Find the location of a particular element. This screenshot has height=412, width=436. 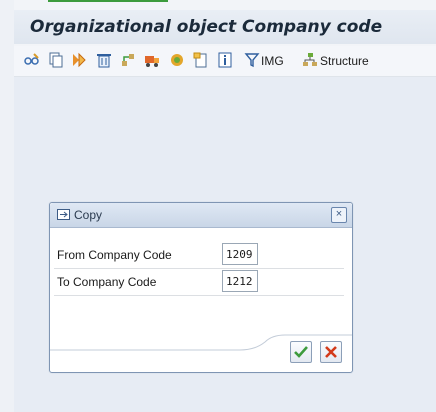

copy-org-object-icon is located at coordinates (56, 60).